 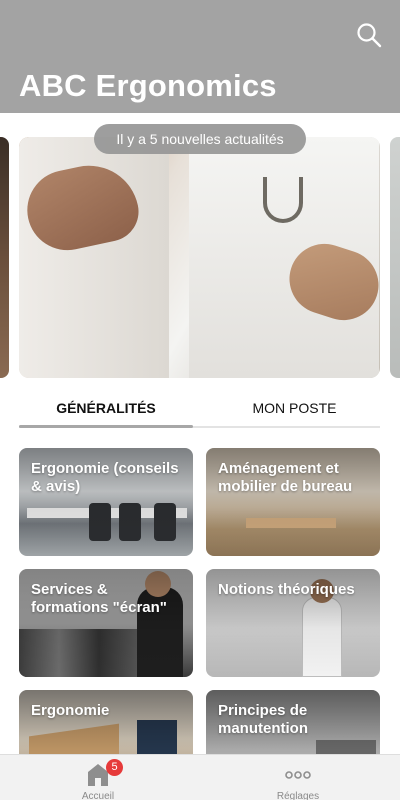 I want to click on notification-badge: 5, so click(x=114, y=767).